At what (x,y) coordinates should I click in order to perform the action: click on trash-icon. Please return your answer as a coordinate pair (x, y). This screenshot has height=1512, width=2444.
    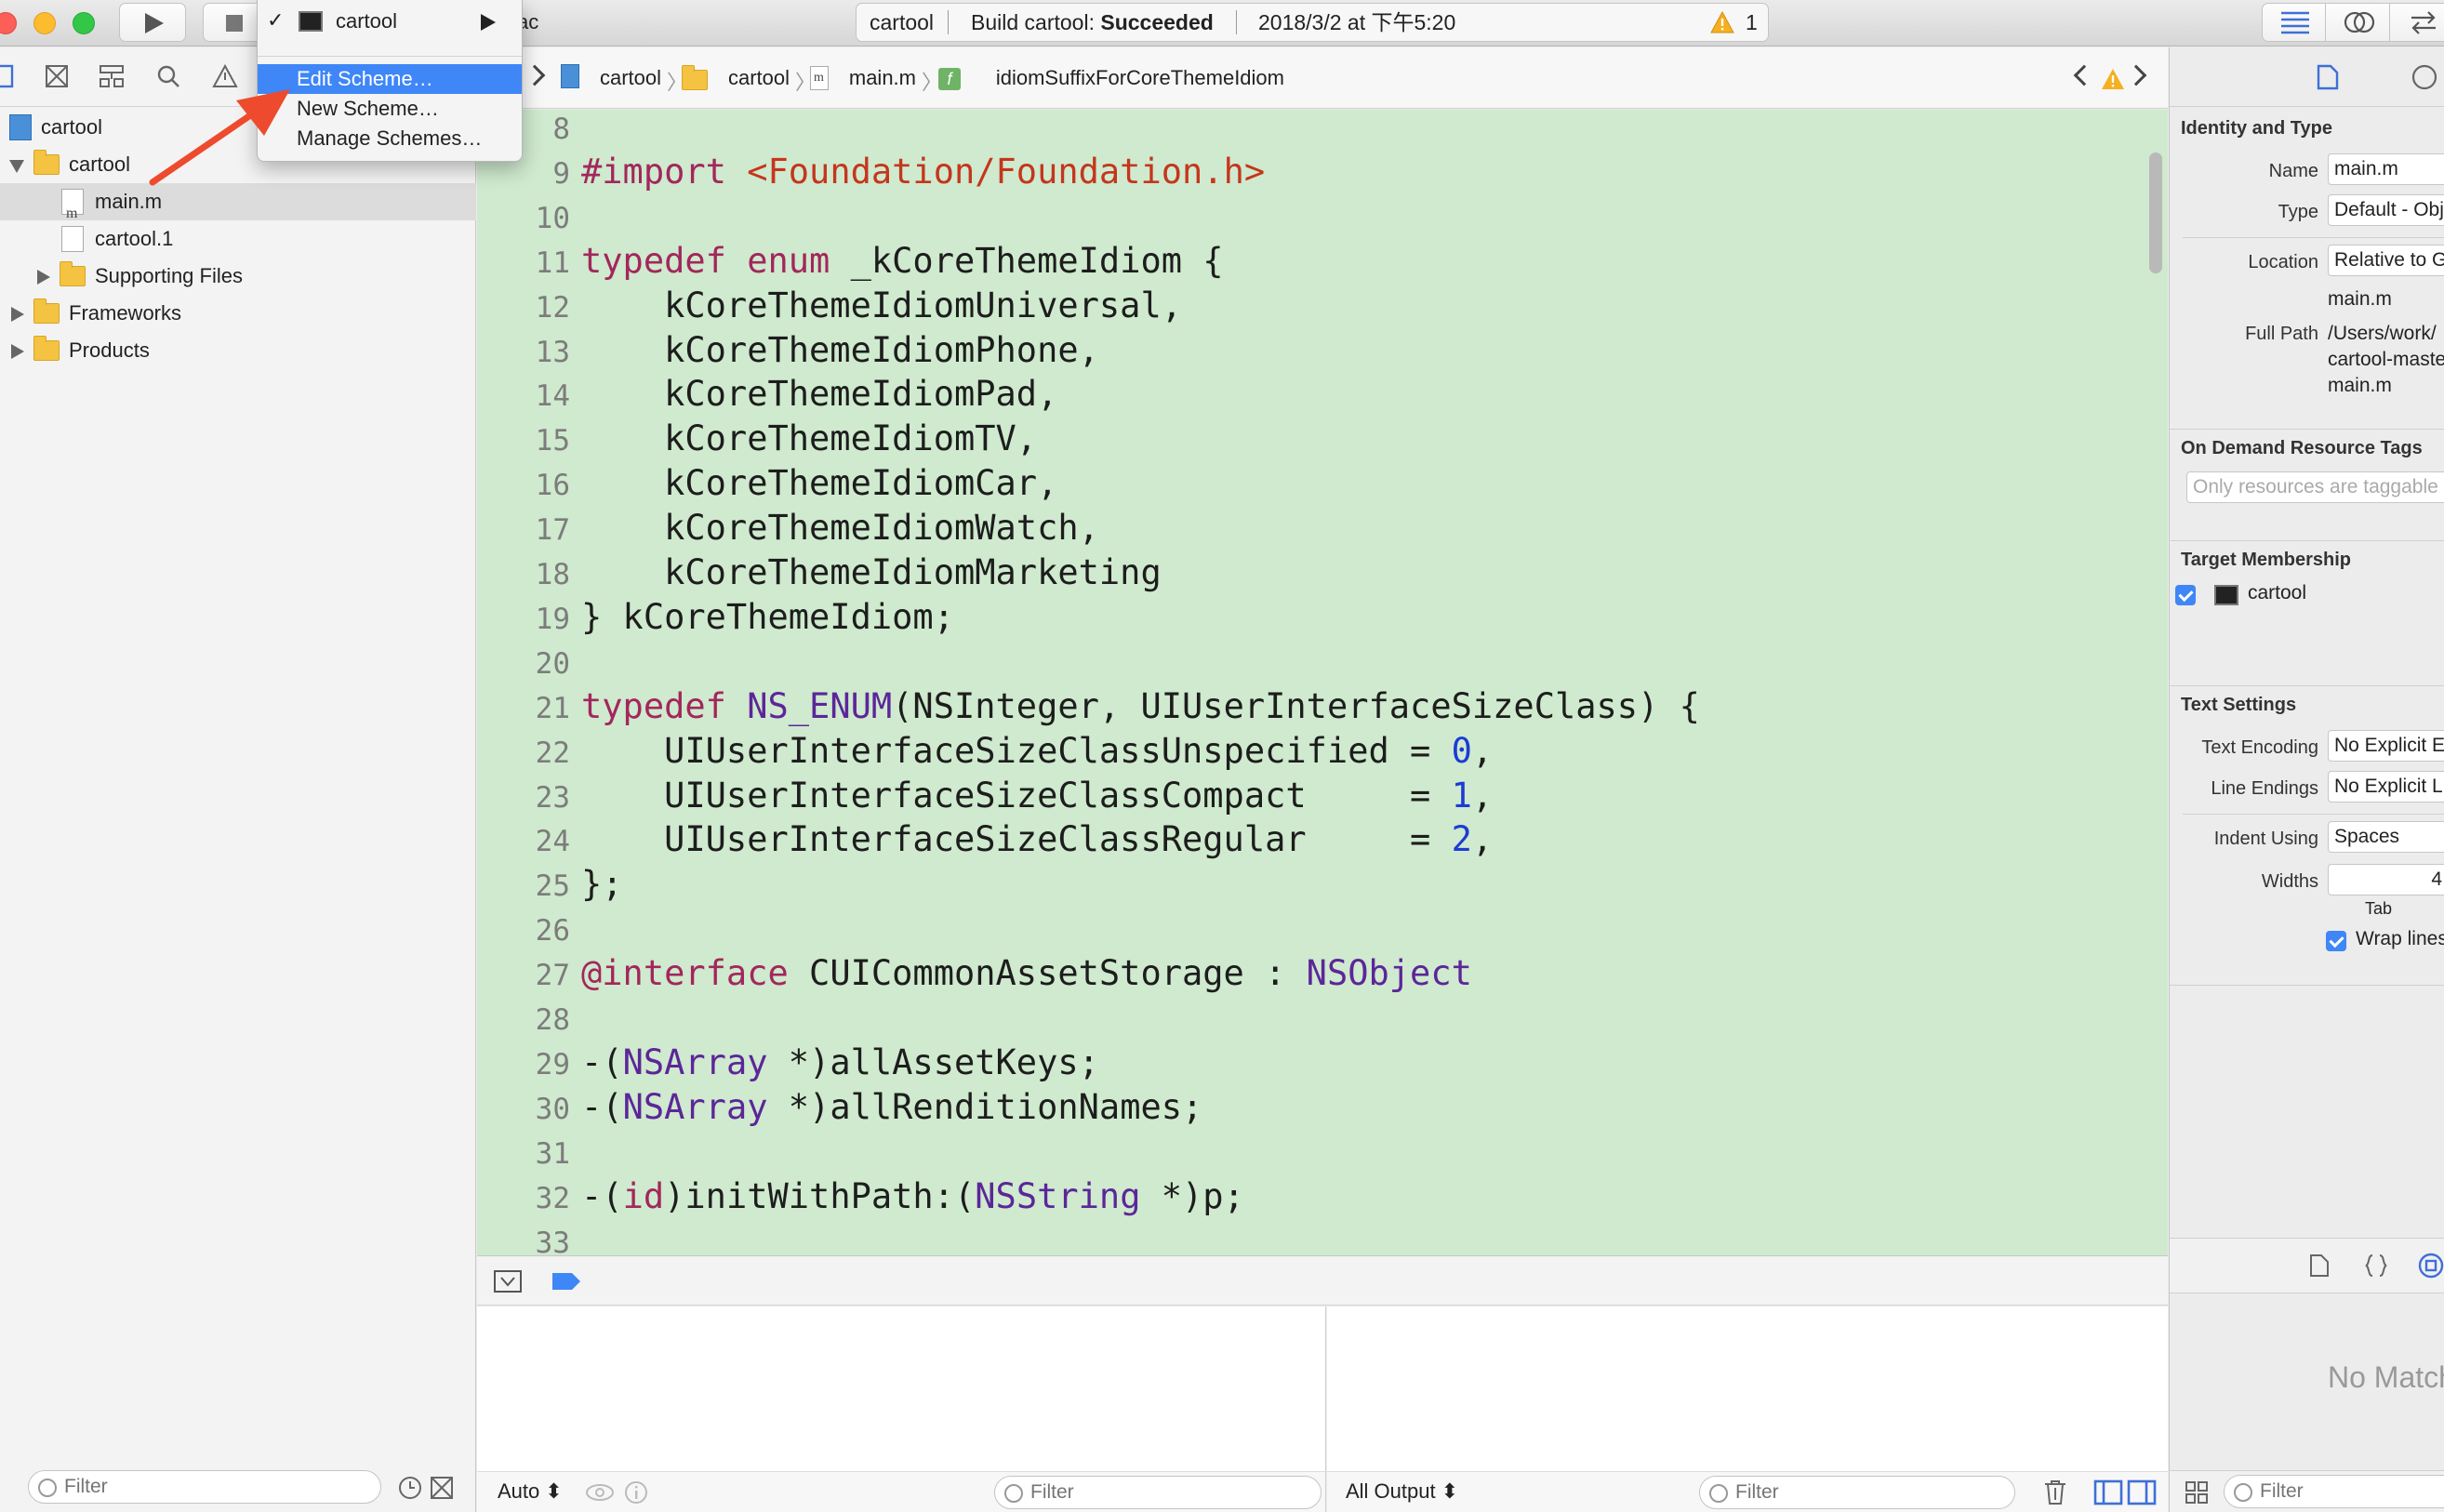
    Looking at the image, I should click on (2055, 1492).